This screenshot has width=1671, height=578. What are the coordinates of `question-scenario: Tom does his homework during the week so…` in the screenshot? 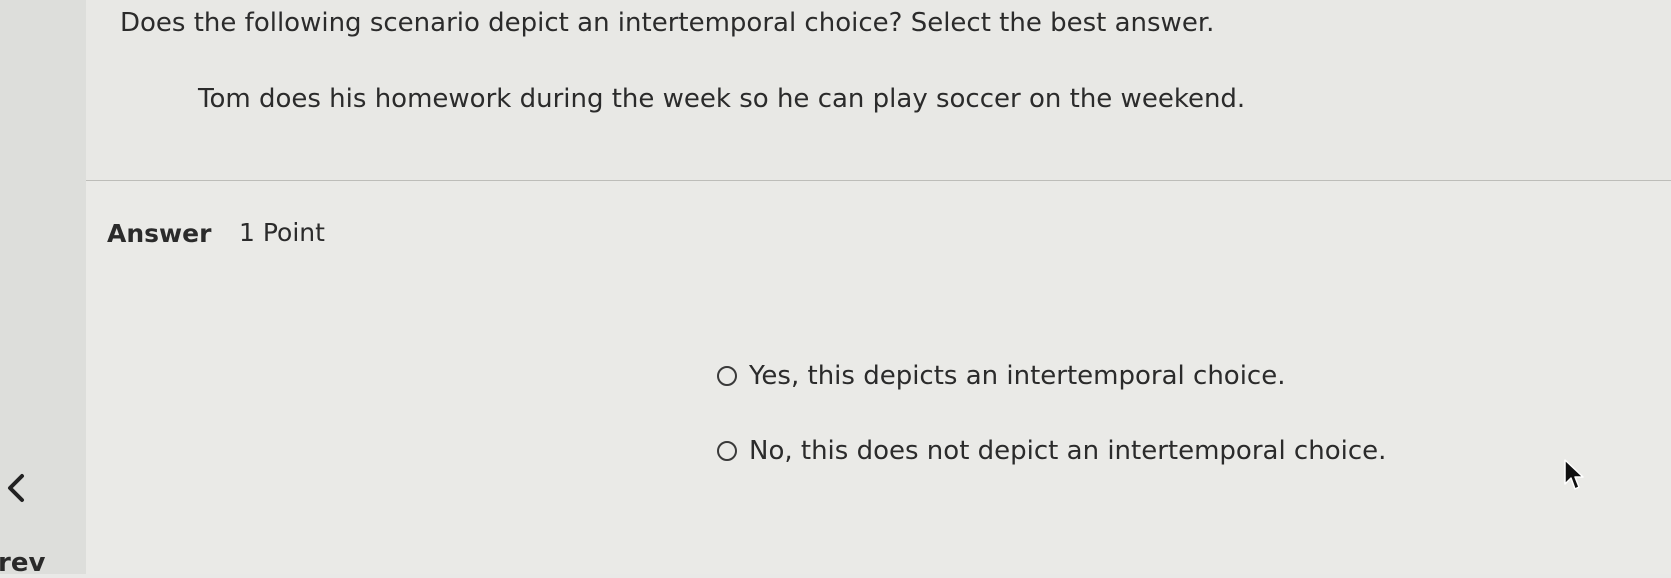 It's located at (722, 99).